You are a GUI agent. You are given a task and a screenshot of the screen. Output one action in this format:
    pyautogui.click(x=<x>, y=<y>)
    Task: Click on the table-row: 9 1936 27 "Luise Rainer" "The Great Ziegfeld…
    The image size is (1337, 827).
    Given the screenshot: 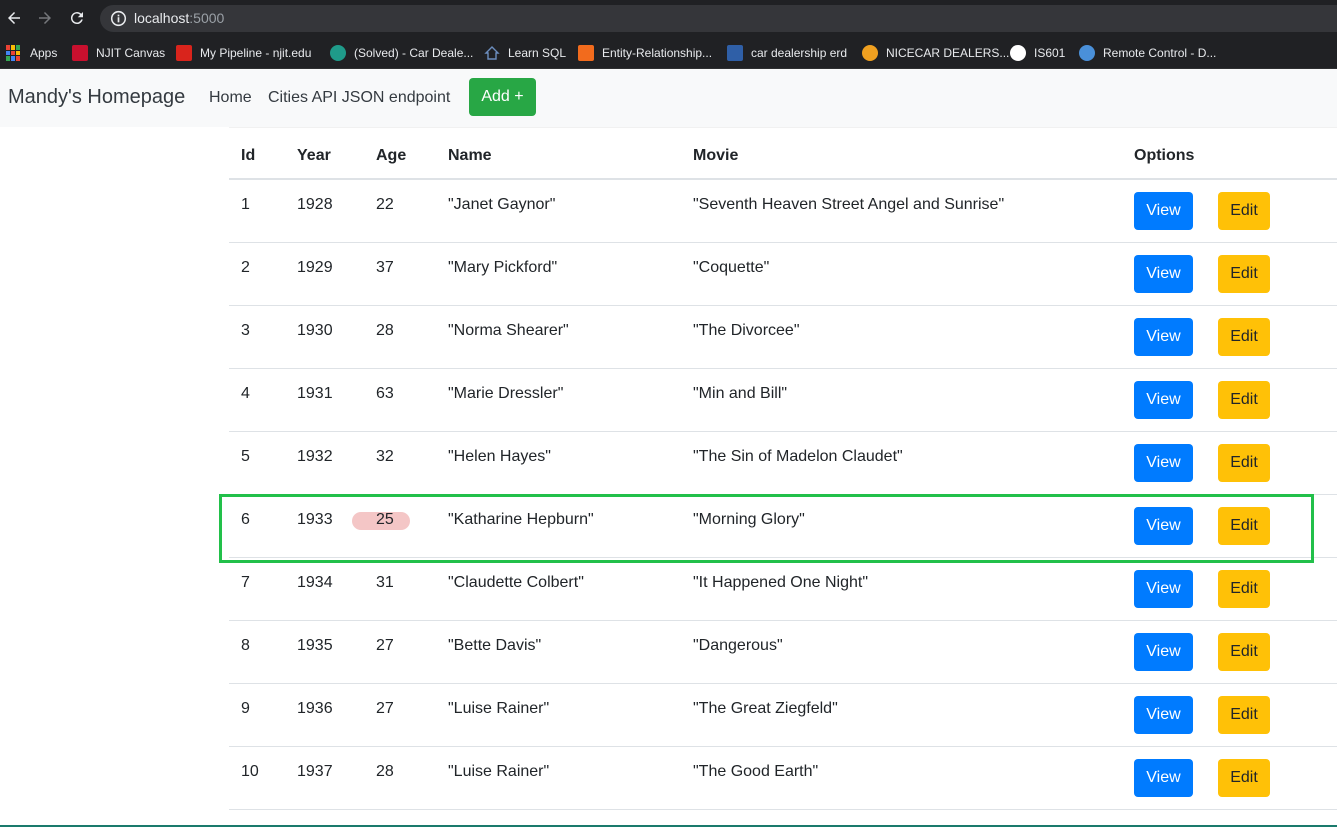 What is the action you would take?
    pyautogui.click(x=783, y=715)
    